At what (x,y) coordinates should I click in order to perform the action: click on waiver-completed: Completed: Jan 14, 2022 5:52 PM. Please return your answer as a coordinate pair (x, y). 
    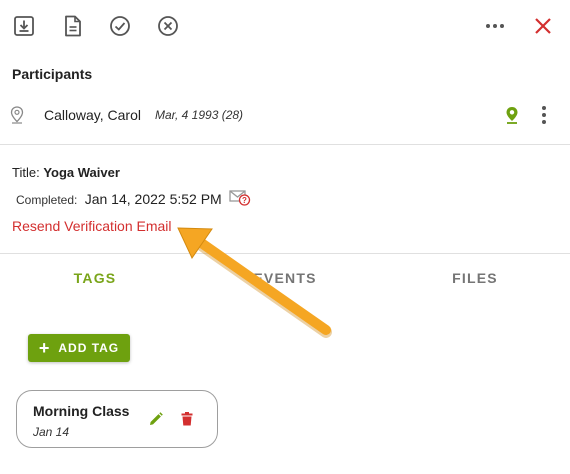
    Looking at the image, I should click on (119, 199).